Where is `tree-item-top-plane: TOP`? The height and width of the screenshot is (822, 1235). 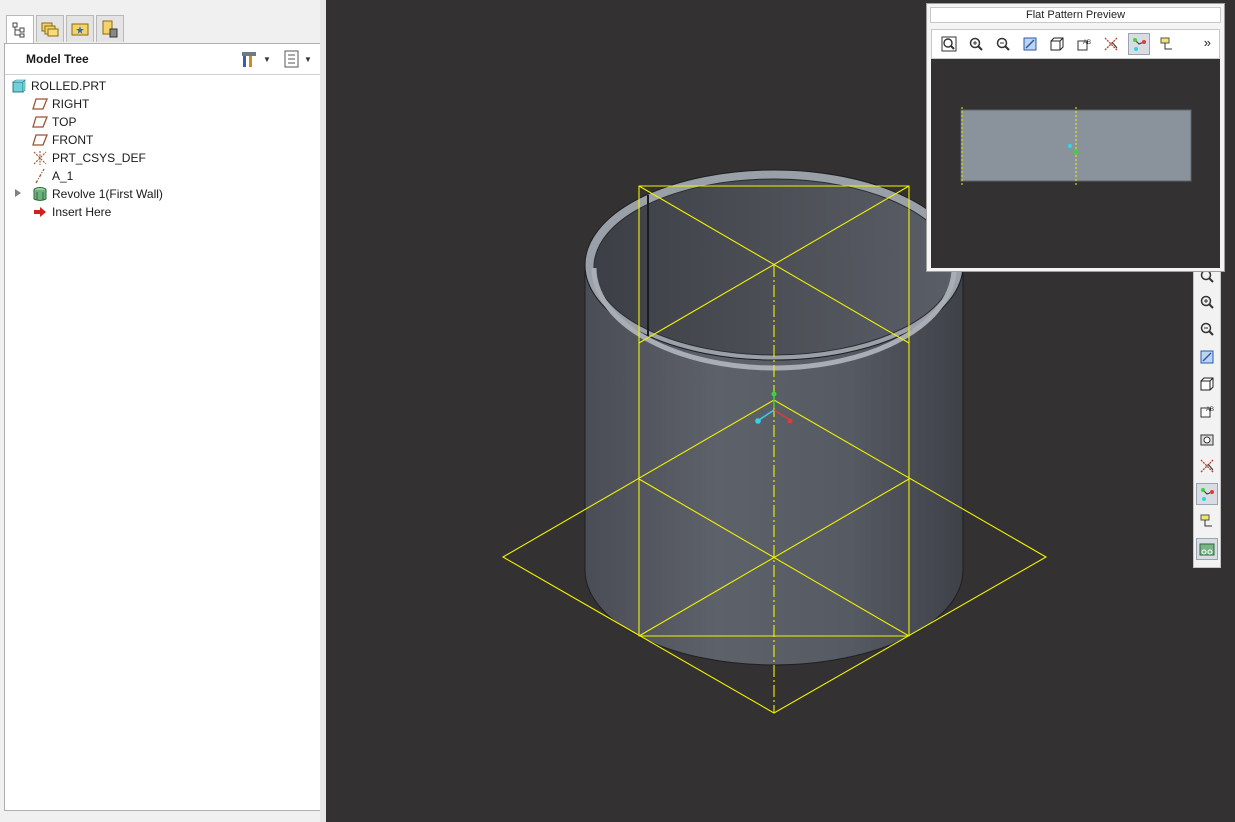 tree-item-top-plane: TOP is located at coordinates (162, 122).